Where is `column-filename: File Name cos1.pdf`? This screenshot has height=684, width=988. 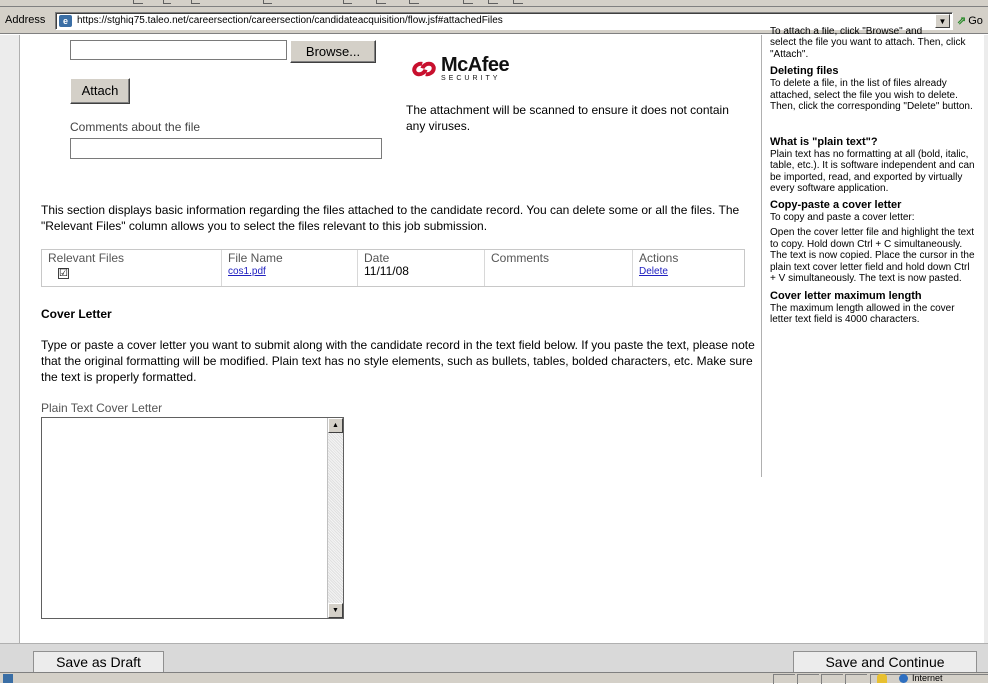
column-filename: File Name cos1.pdf is located at coordinates (290, 268).